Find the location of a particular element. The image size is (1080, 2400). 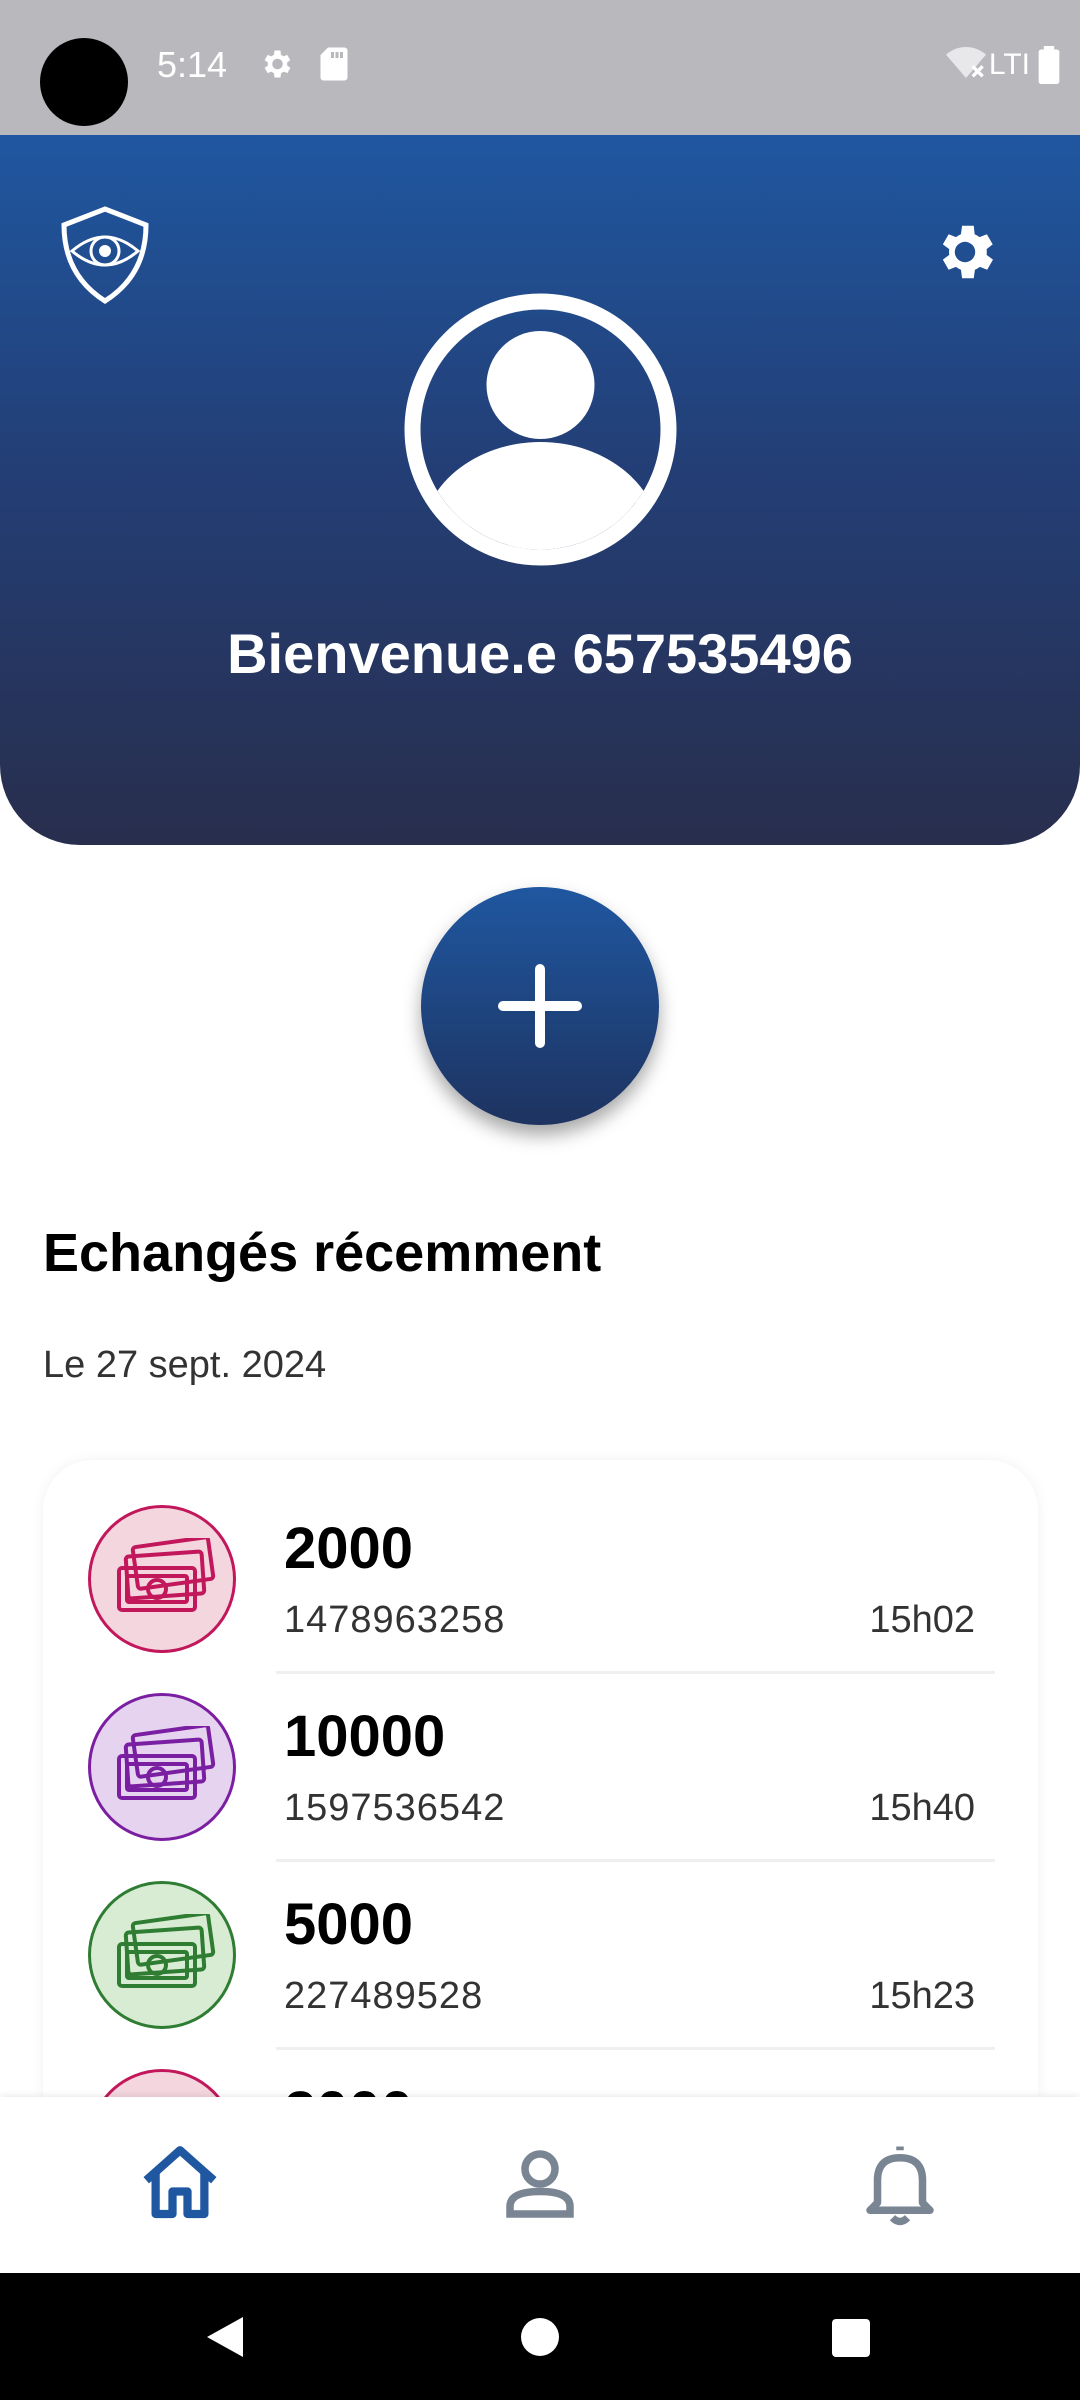

status-time: 5:14 is located at coordinates (192, 64).